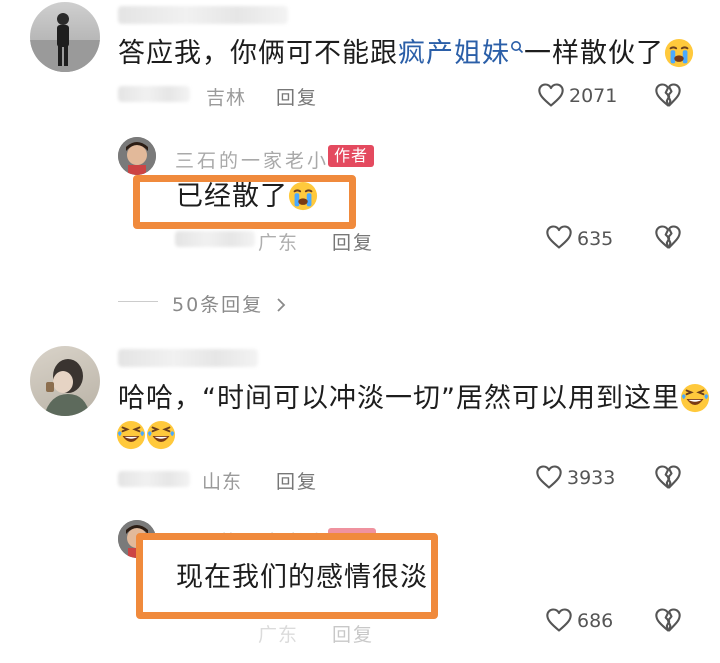 The width and height of the screenshot is (720, 663). What do you see at coordinates (302, 577) in the screenshot?
I see `reply-text: 现在我们的感情很淡` at bounding box center [302, 577].